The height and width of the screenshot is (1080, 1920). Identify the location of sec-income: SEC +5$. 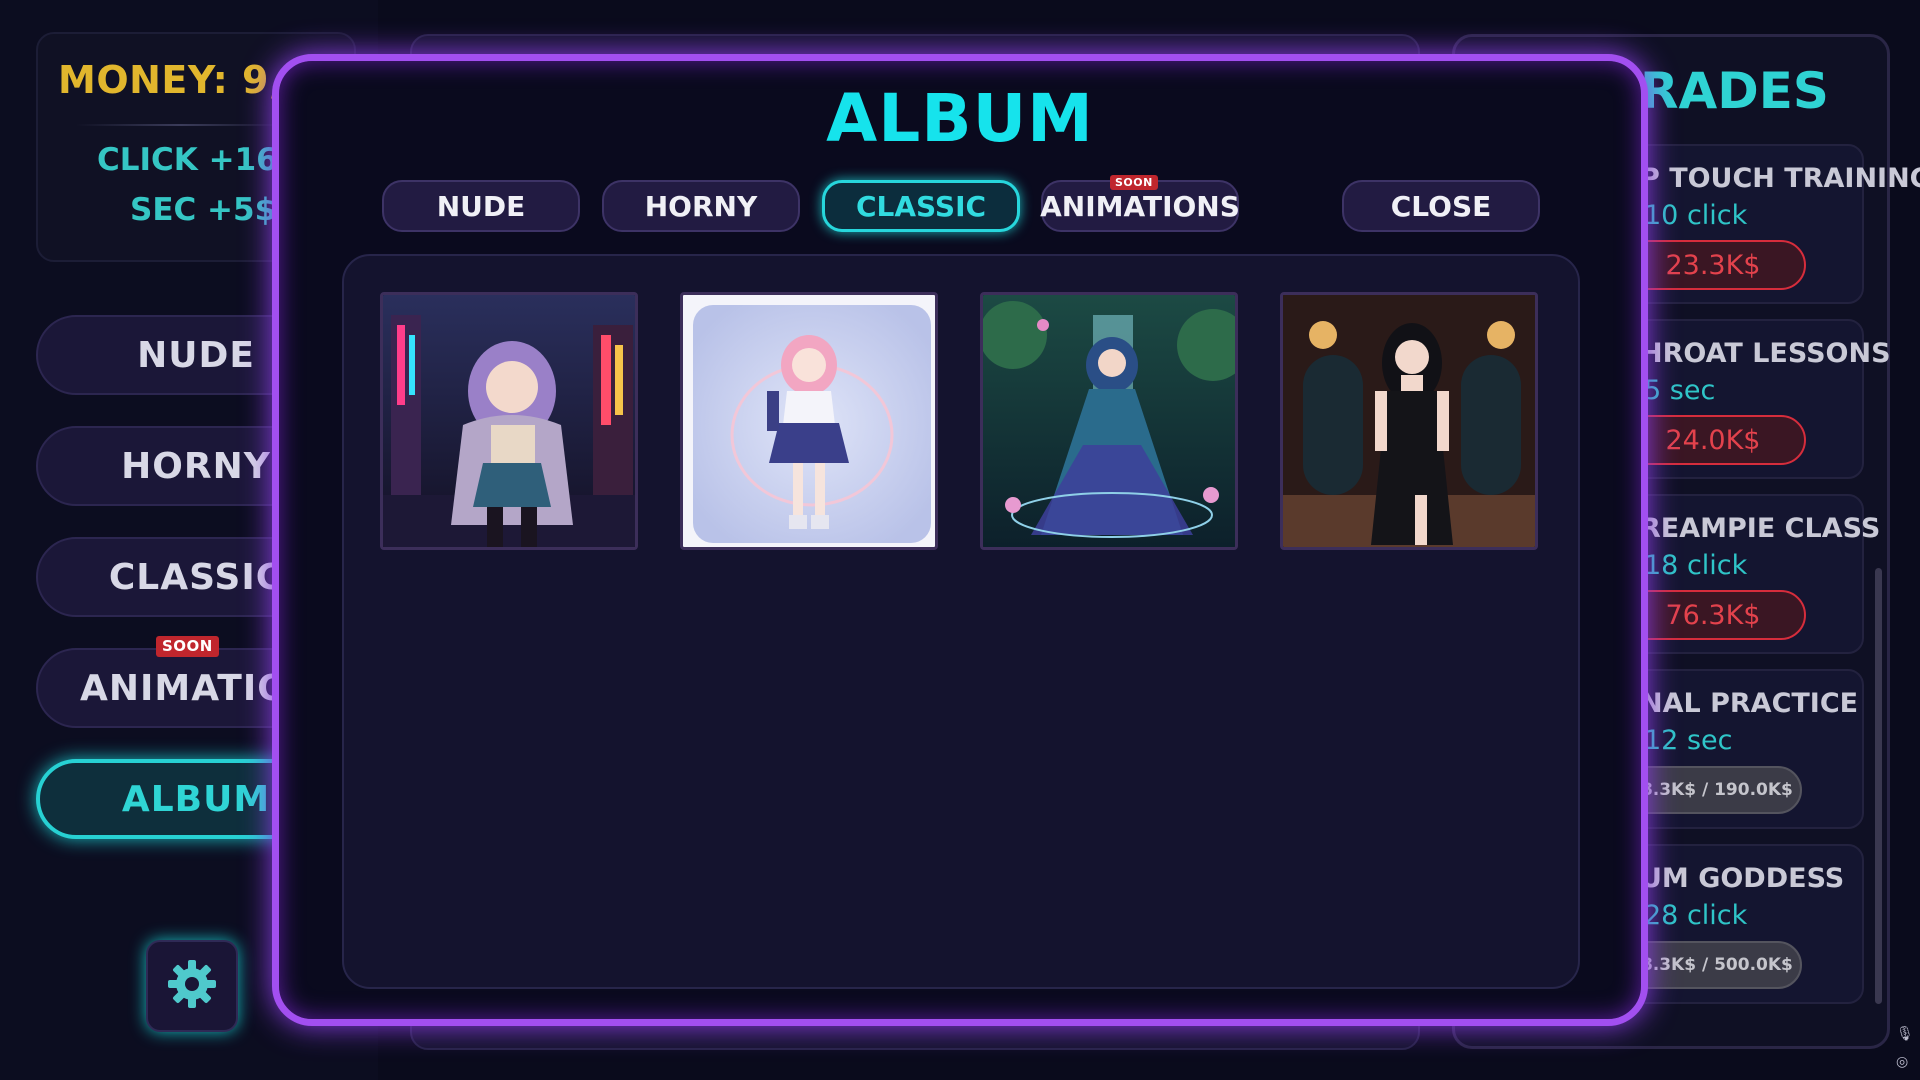
(203, 210).